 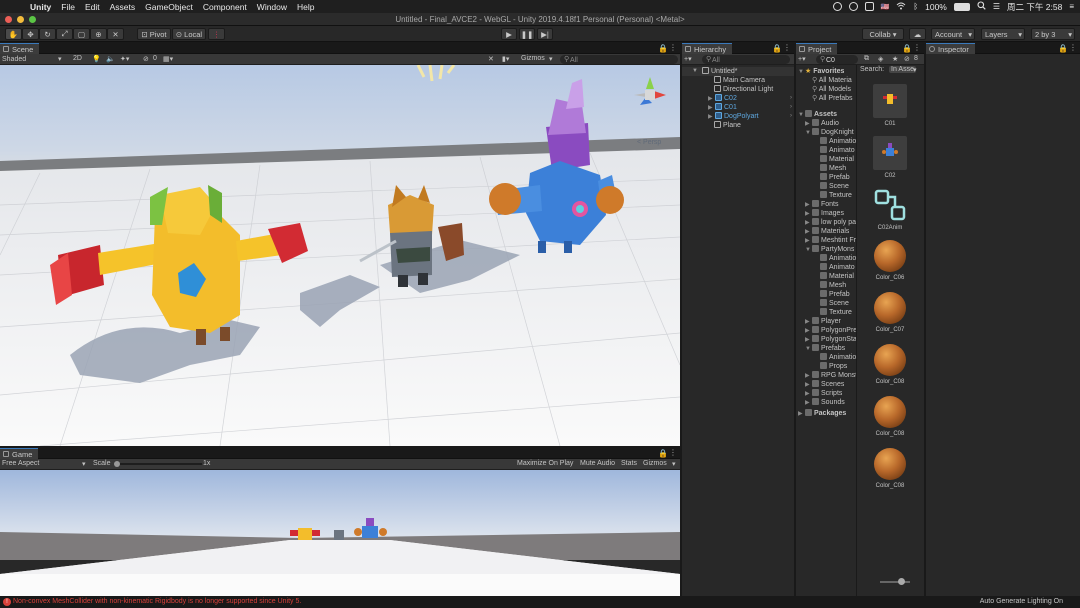 I want to click on pivot-toggle: ⊡ Pivot, so click(x=154, y=34).